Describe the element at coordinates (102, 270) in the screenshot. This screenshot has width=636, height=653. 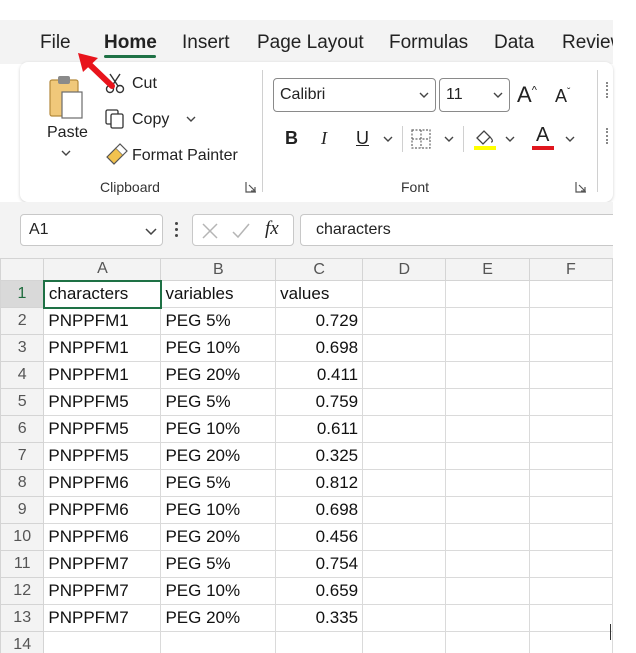
I see `column-header-a: A` at that location.